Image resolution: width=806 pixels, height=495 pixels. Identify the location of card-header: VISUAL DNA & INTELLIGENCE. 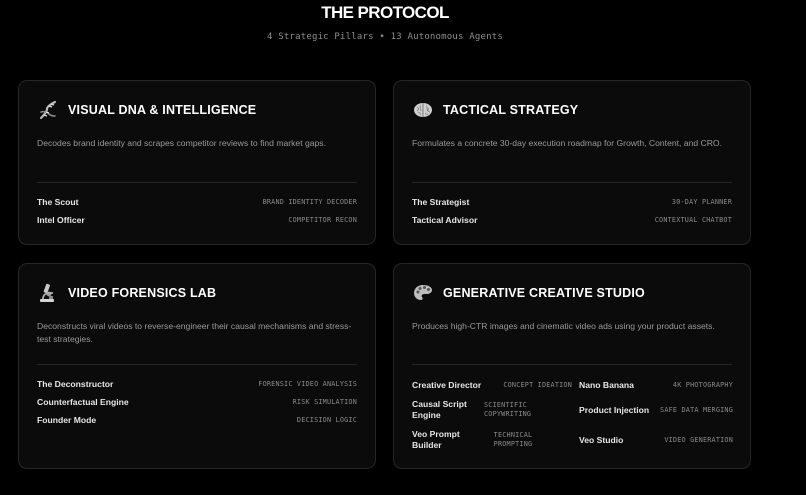
(146, 110).